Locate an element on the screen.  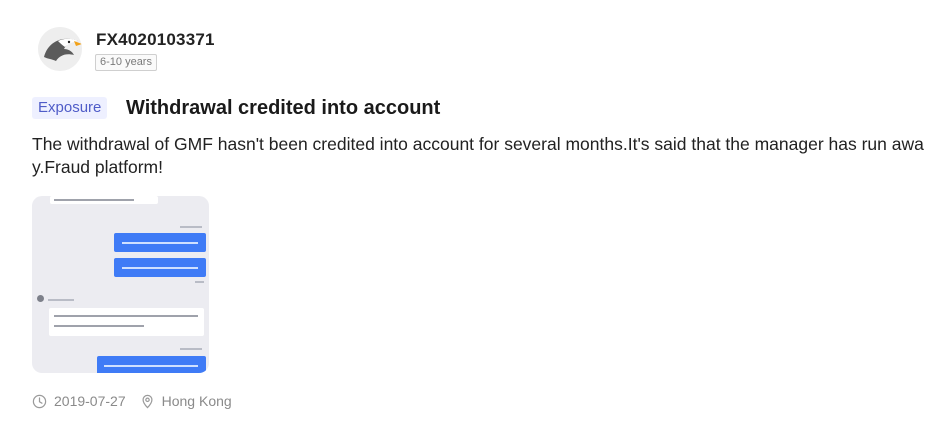
exposure-tag: Exposure is located at coordinates (70, 108).